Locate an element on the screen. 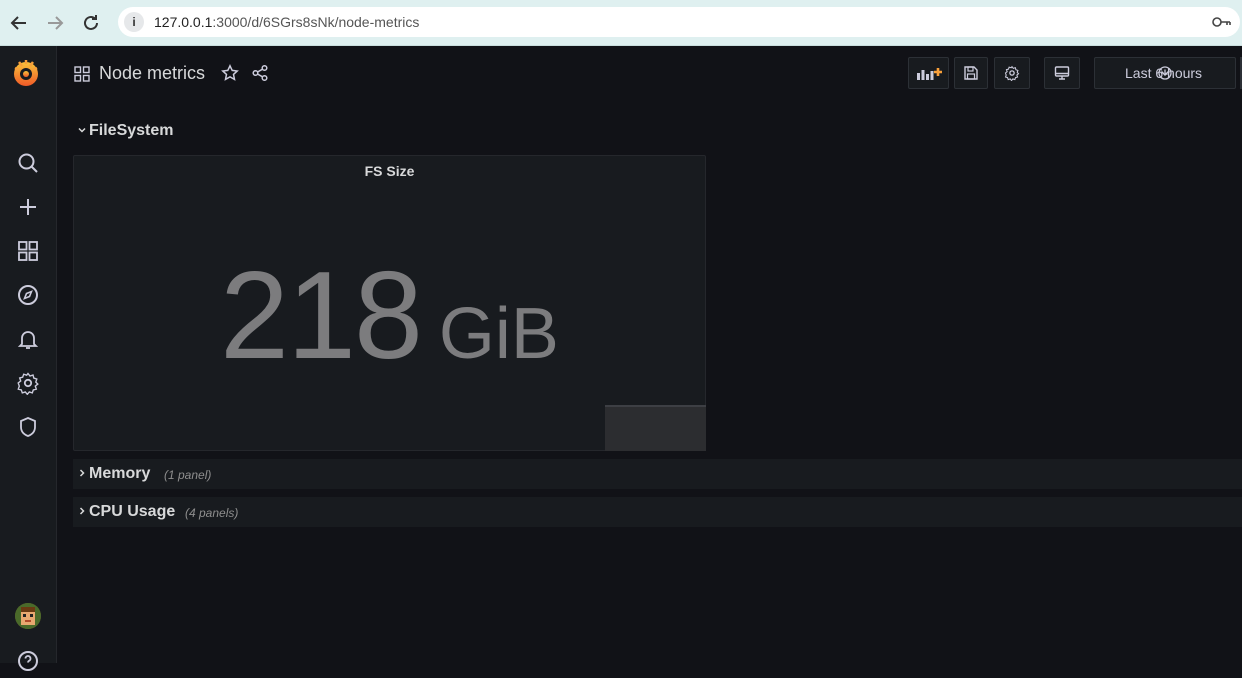 The image size is (1242, 678). time-range-picker: Last 6 hours is located at coordinates (1165, 73).